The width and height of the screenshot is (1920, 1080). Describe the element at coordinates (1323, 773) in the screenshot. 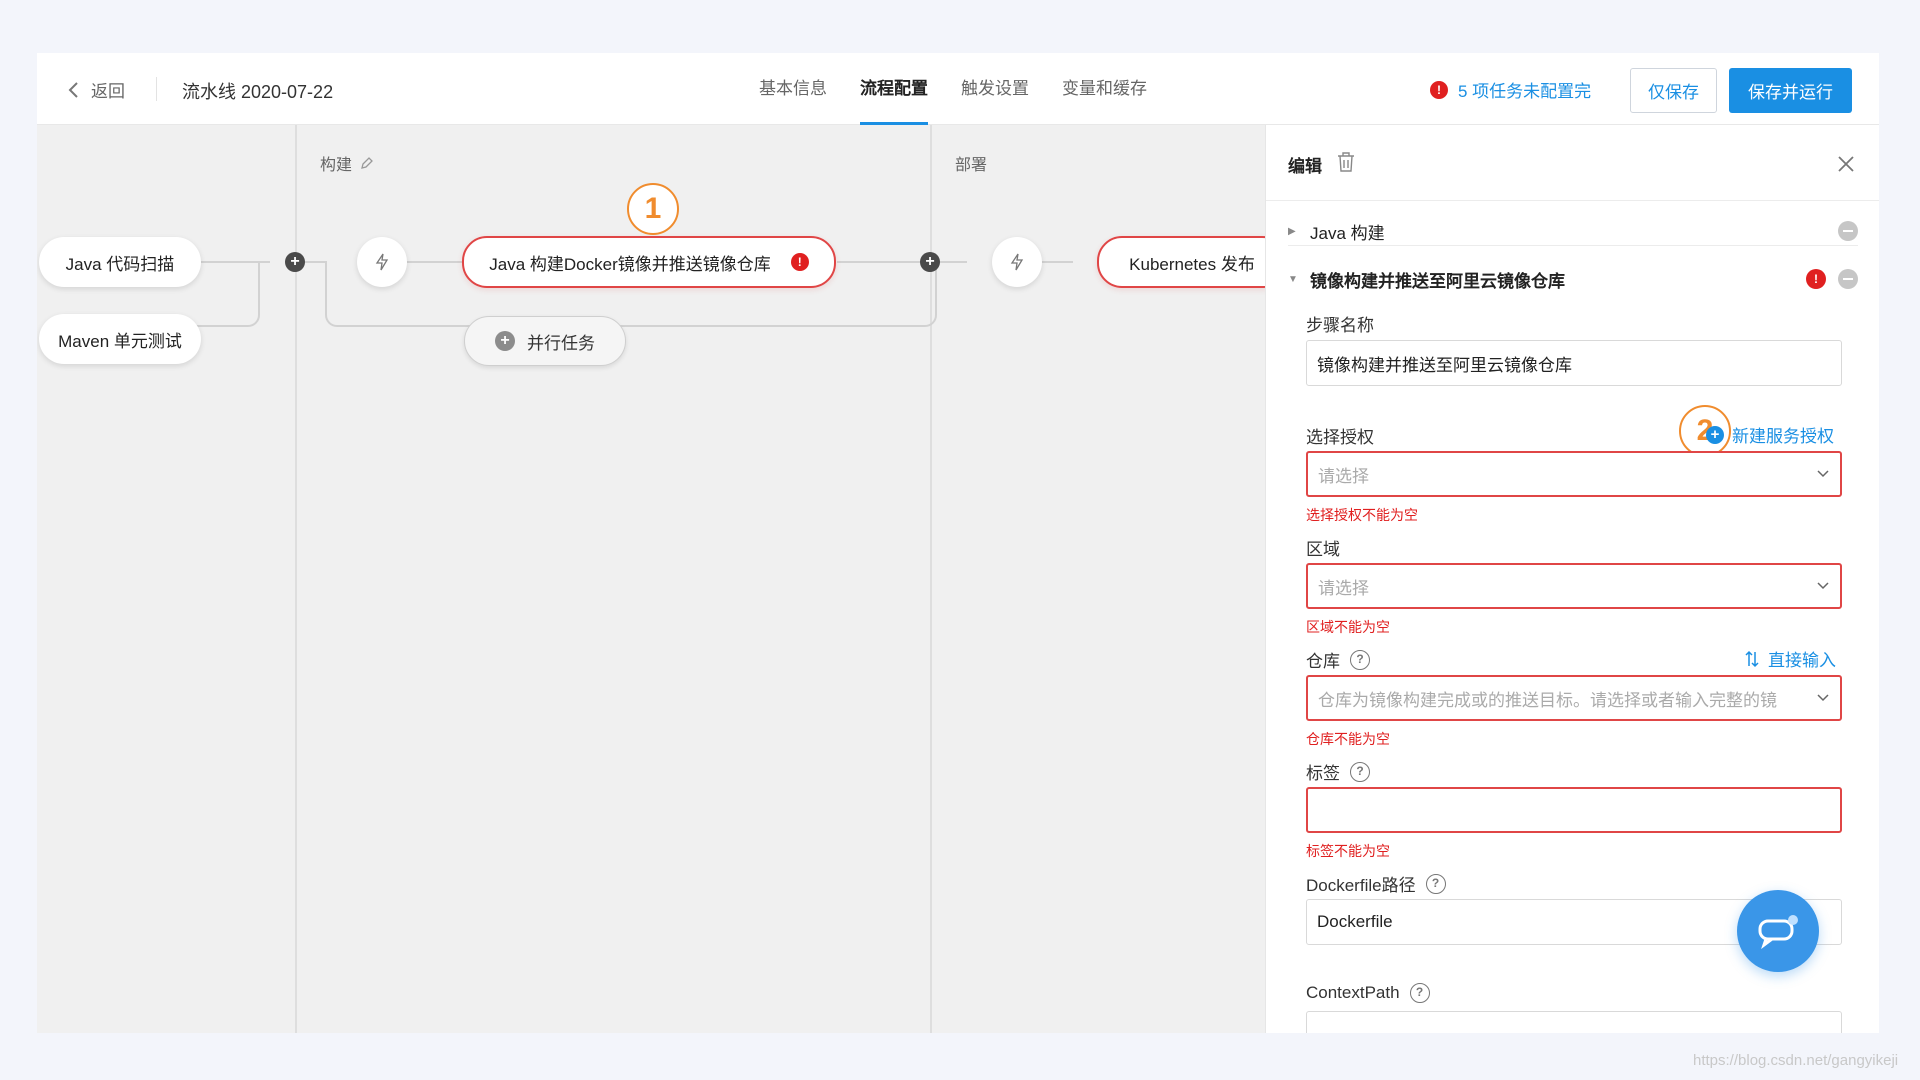

I see `field-label-text: 标签` at that location.